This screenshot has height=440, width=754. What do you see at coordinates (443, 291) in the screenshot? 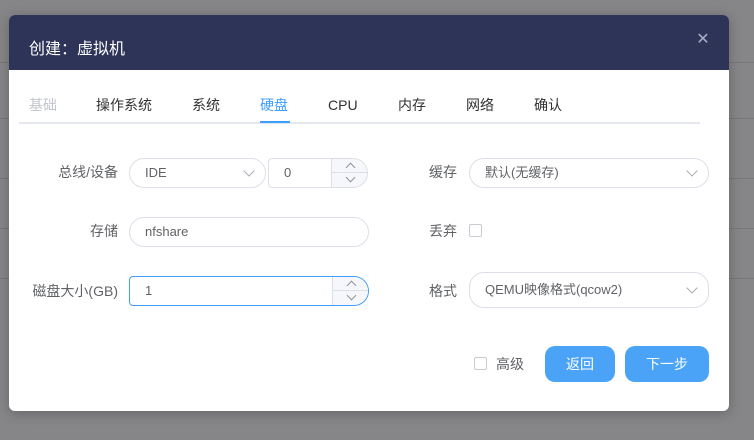
I see `format-label: 格式` at bounding box center [443, 291].